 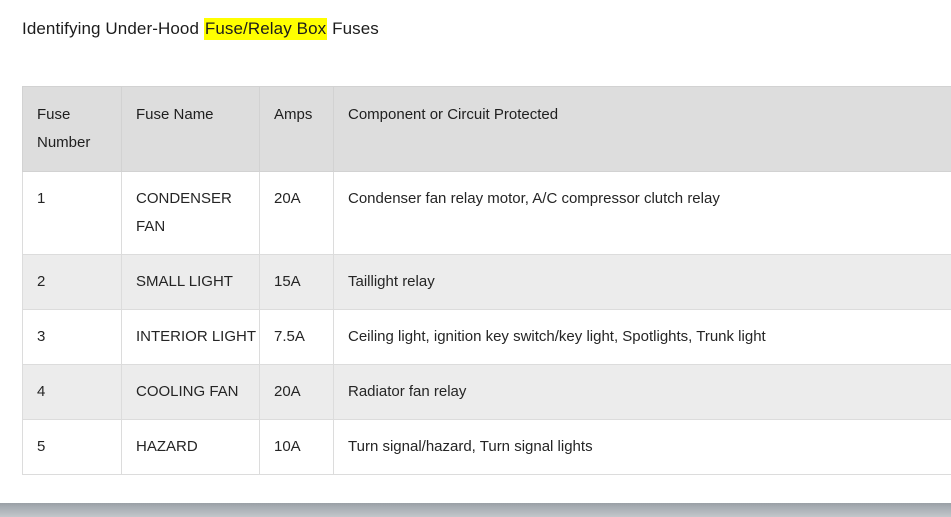 I want to click on column-header-component: Component or Circuit Protected, so click(x=642, y=129).